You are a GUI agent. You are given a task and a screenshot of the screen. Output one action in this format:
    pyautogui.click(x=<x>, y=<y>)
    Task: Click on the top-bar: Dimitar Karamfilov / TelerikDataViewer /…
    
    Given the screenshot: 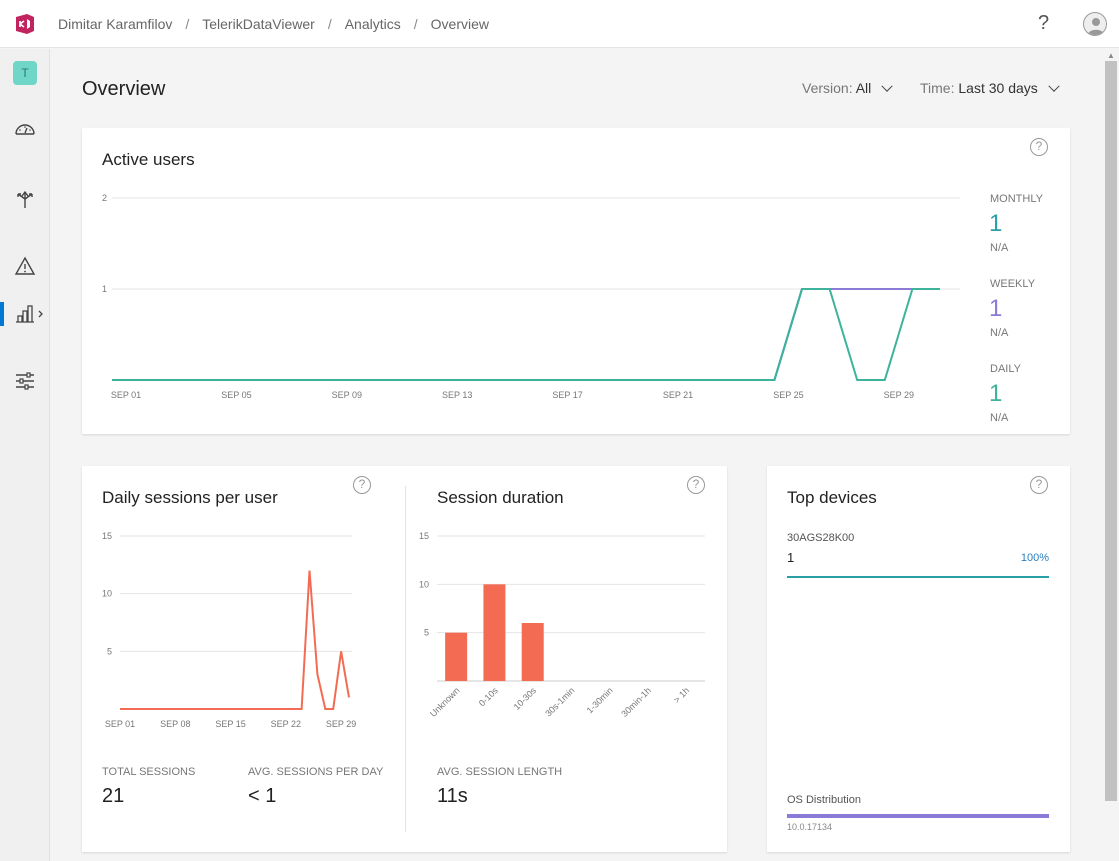 What is the action you would take?
    pyautogui.click(x=559, y=24)
    